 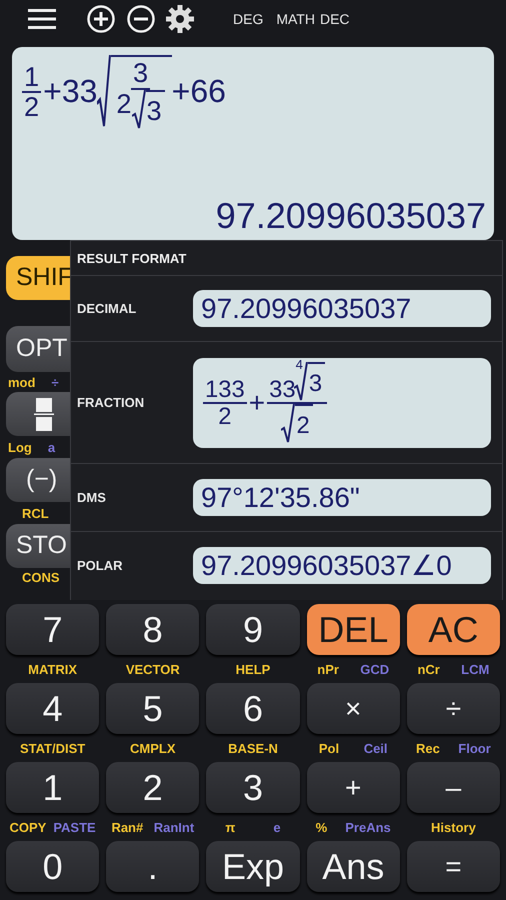 I want to click on key-sublabel: a, so click(x=52, y=447).